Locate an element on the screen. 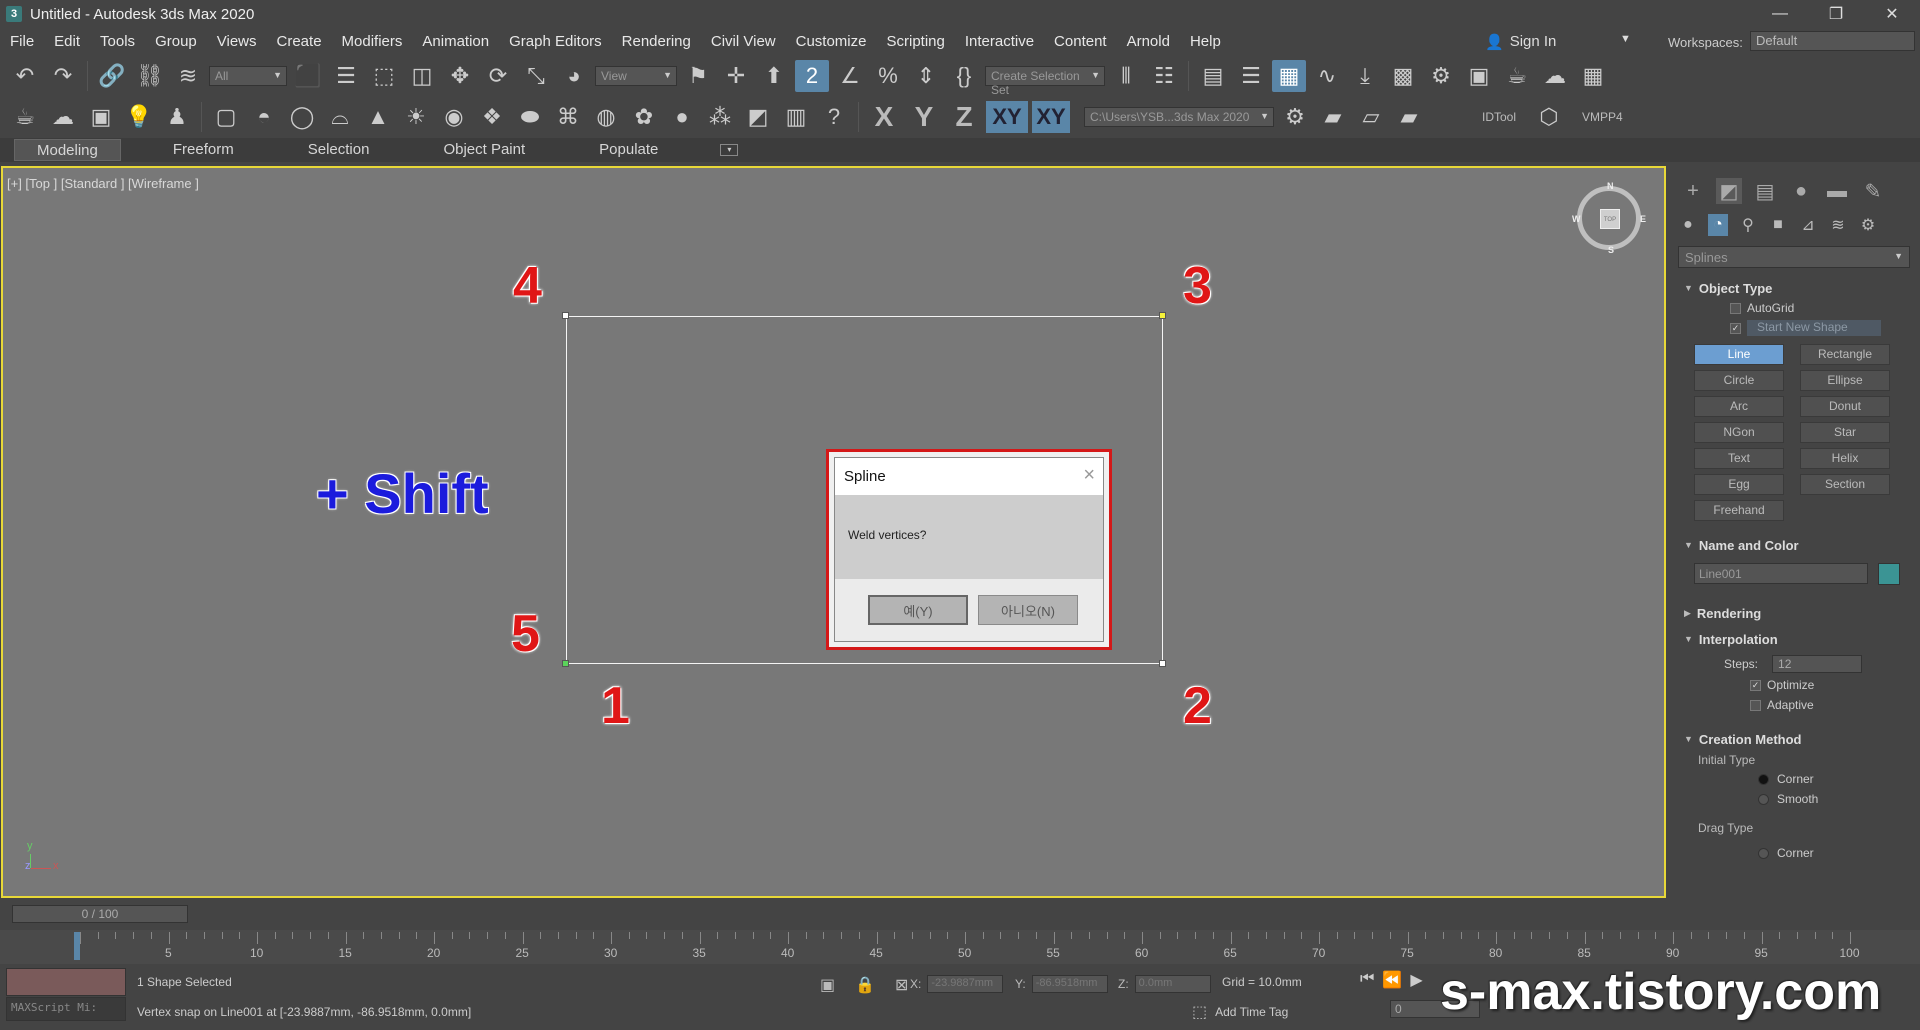 Image resolution: width=1920 pixels, height=1030 pixels. idtool-label: IDTool is located at coordinates (1499, 117).